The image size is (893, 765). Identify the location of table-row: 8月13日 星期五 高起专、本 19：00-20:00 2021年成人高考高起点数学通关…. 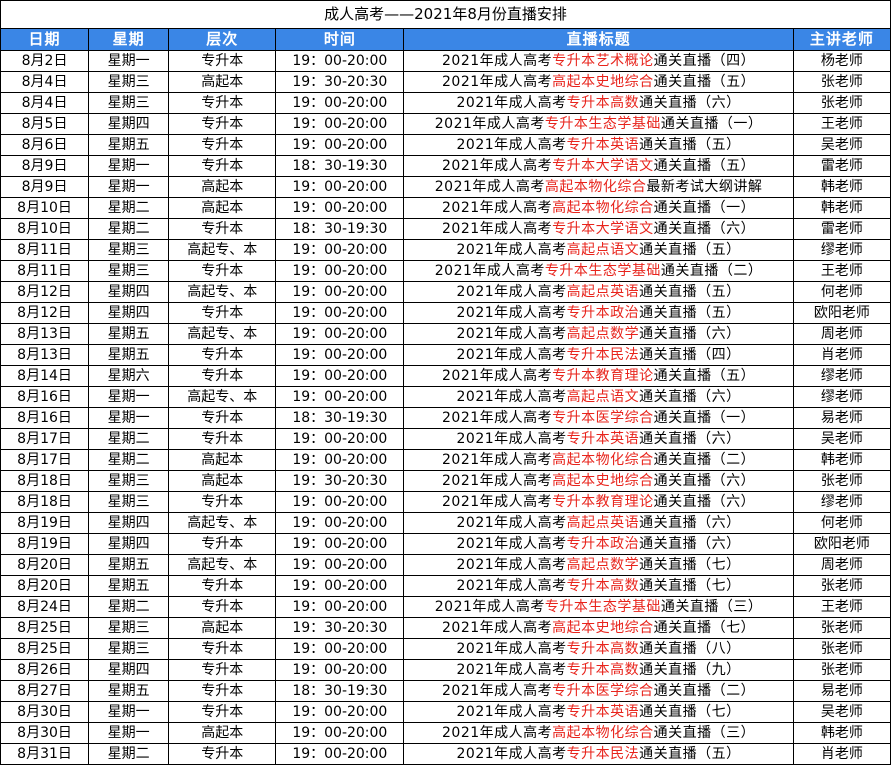
(446, 334).